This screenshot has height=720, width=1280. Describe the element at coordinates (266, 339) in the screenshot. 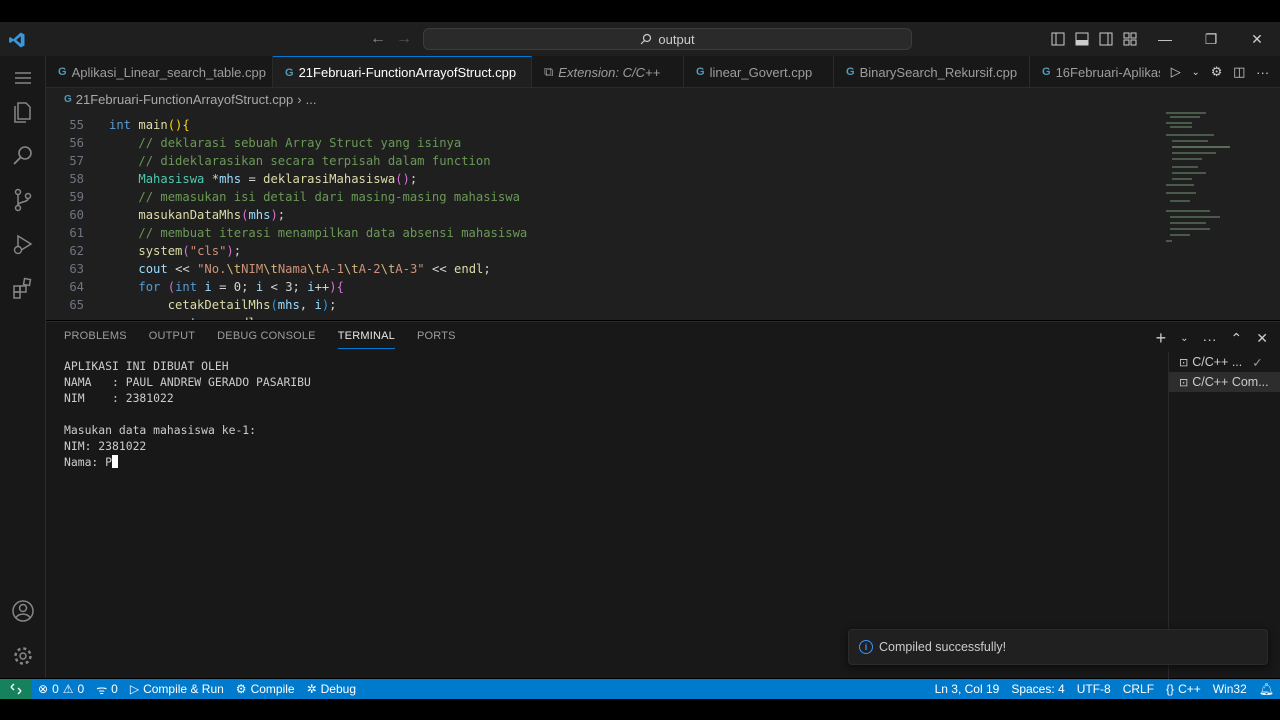

I see `tab-debug-console: DEBUG CONSOLE` at that location.